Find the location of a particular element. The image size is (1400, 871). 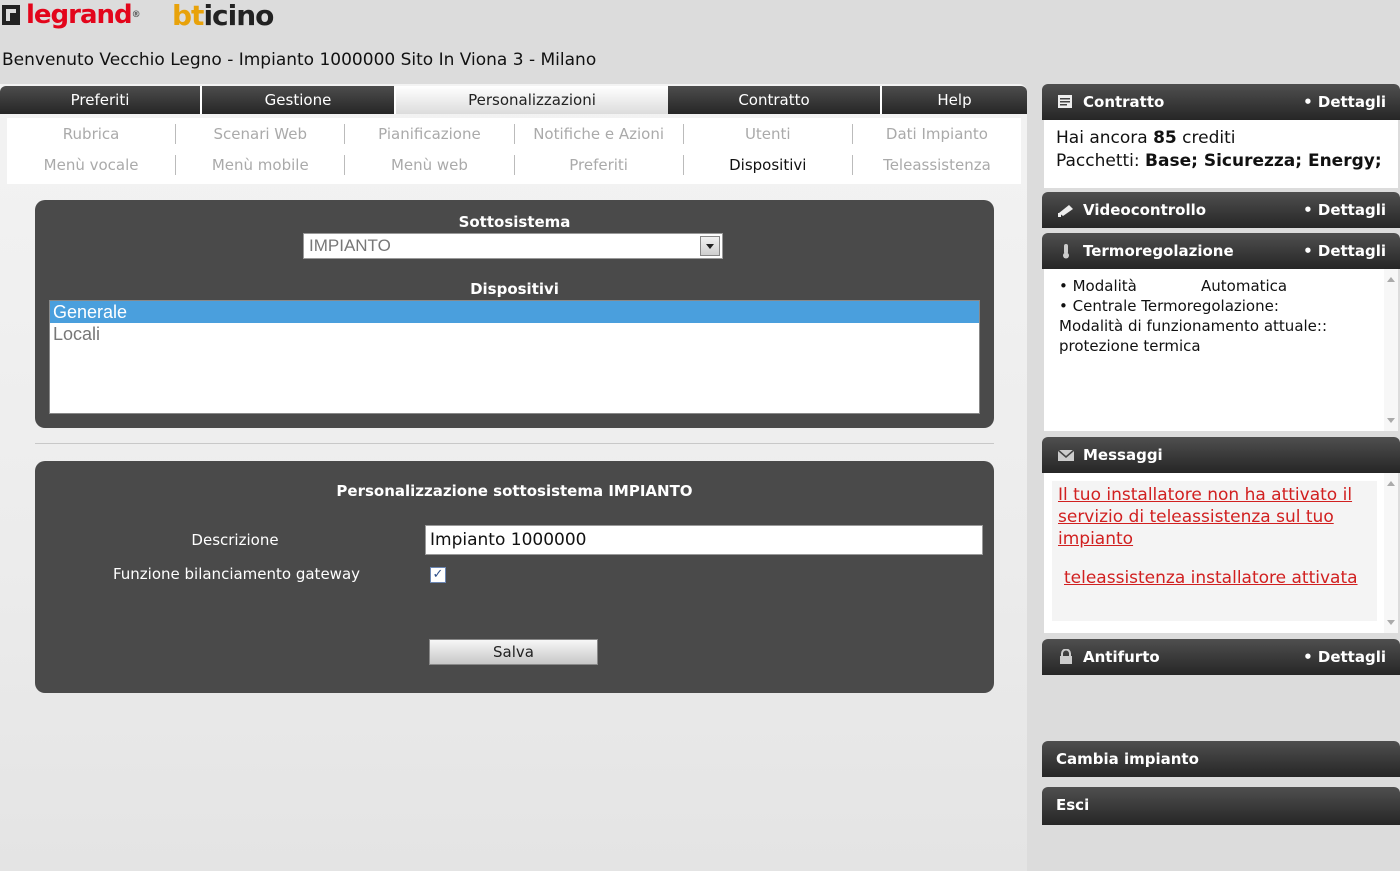

modalita-value: Automatica is located at coordinates (1244, 286).